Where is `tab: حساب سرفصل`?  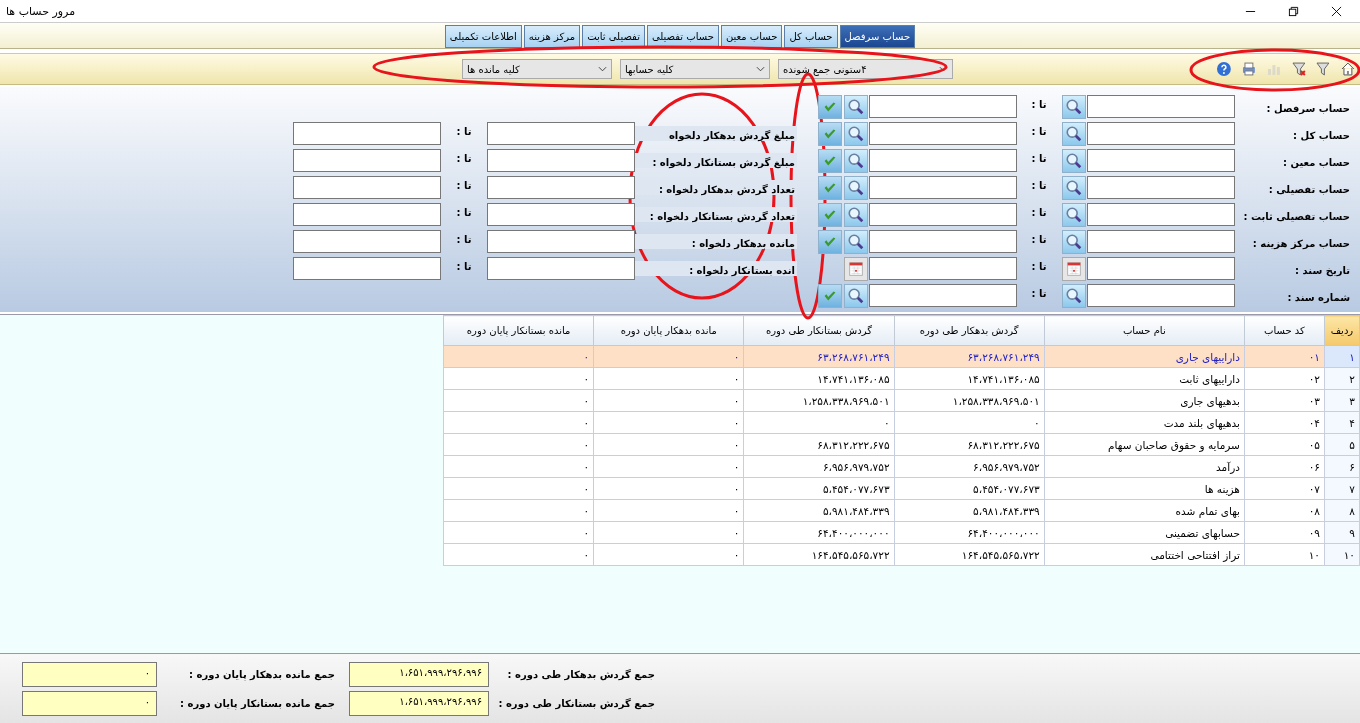
tab: حساب سرفصل is located at coordinates (877, 36).